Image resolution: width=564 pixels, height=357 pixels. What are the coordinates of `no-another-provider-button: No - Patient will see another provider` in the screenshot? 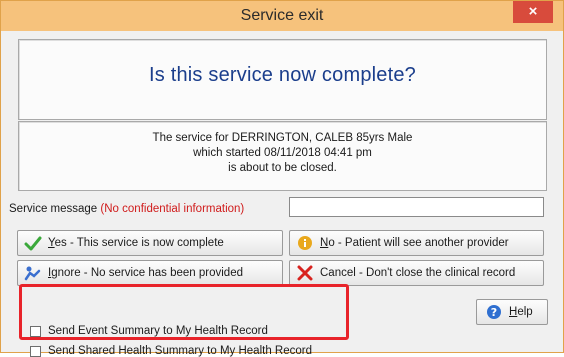 It's located at (416, 243).